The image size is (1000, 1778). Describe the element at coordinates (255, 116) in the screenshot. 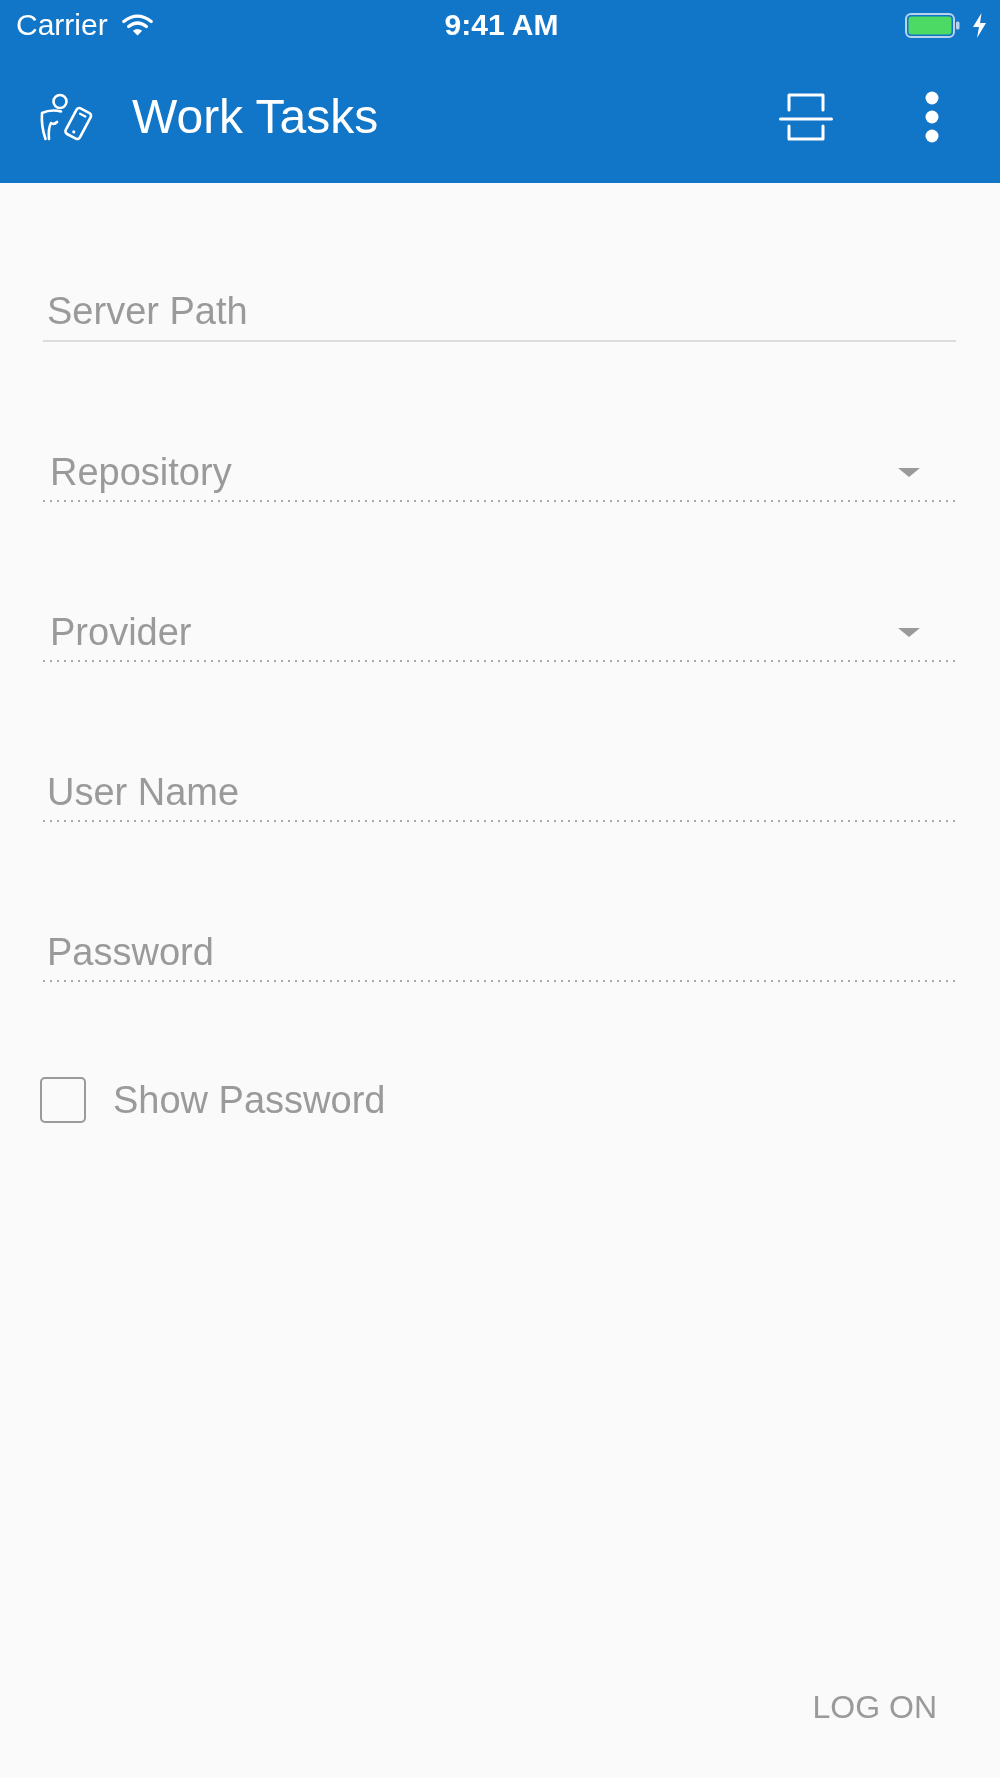

I see `app-title: Work Tasks` at that location.